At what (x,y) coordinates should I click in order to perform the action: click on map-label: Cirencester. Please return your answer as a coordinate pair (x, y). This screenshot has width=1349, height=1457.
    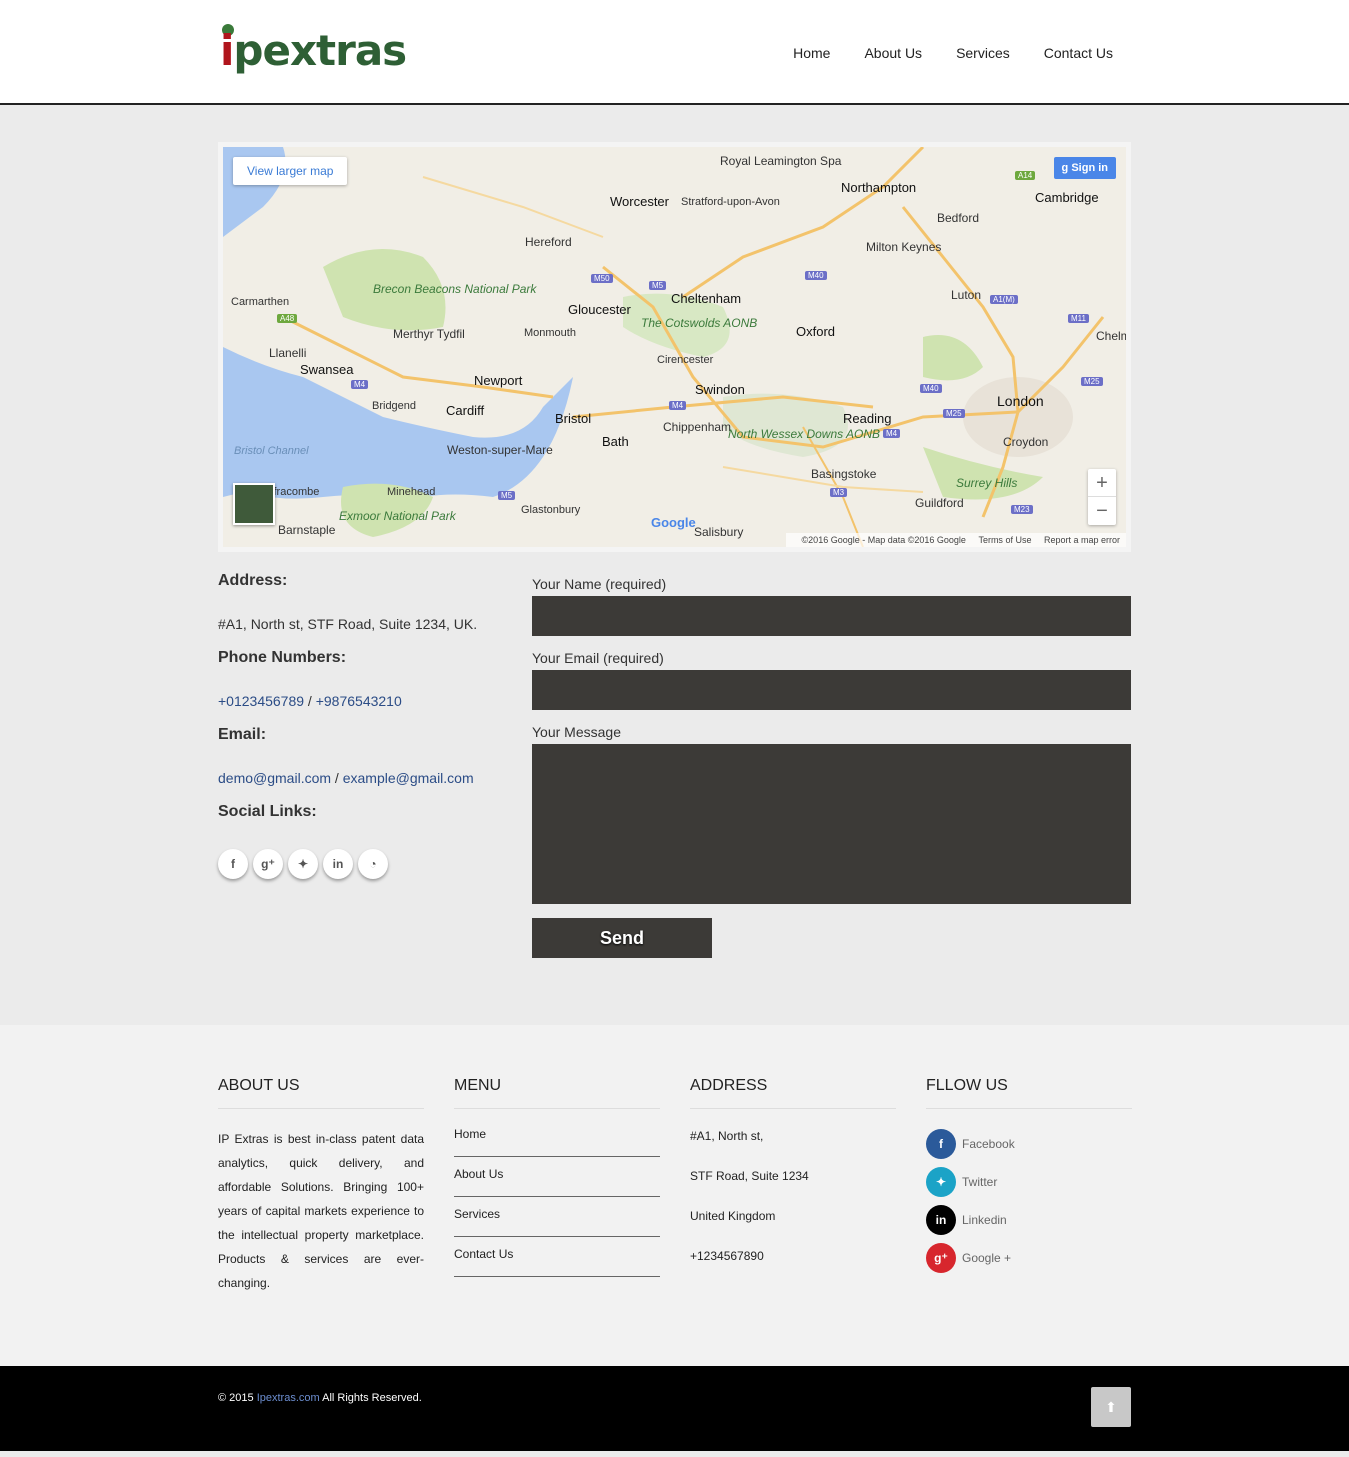
    Looking at the image, I should click on (685, 360).